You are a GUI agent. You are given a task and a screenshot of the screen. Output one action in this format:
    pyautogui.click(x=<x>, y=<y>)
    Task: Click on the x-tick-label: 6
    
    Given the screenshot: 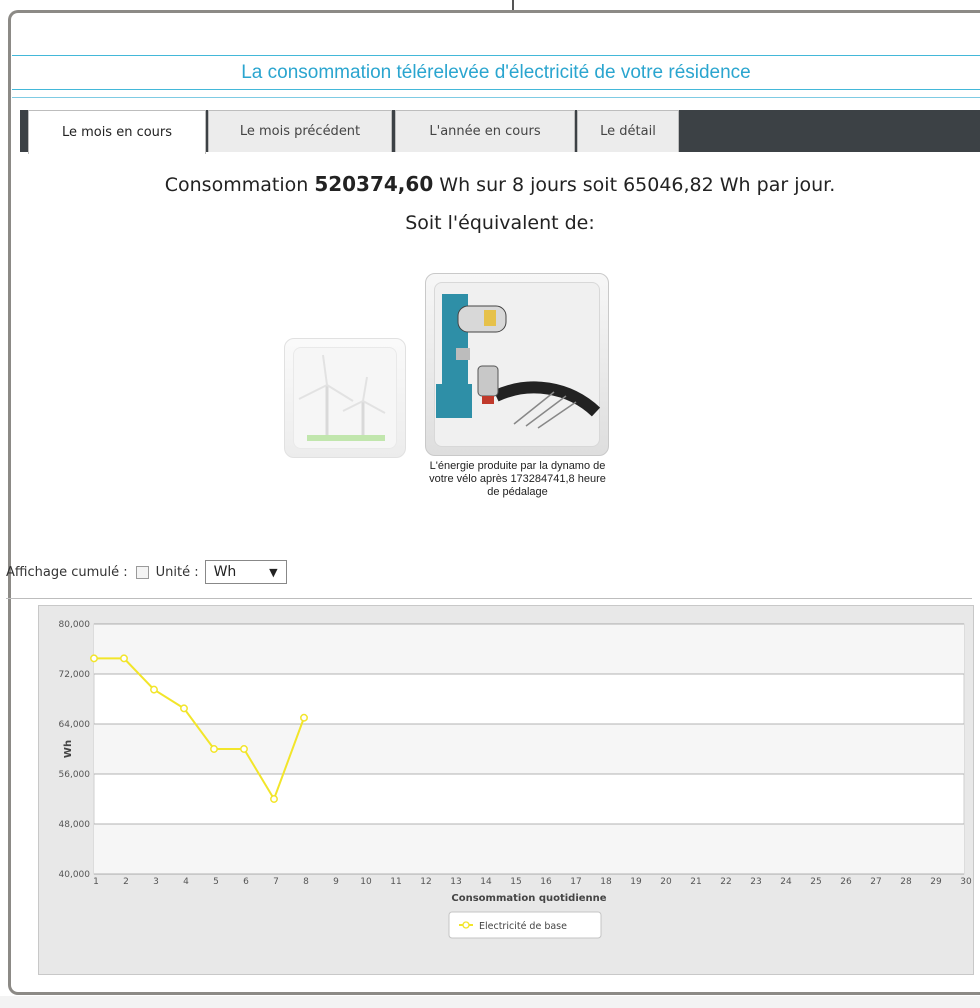 What is the action you would take?
    pyautogui.click(x=246, y=882)
    